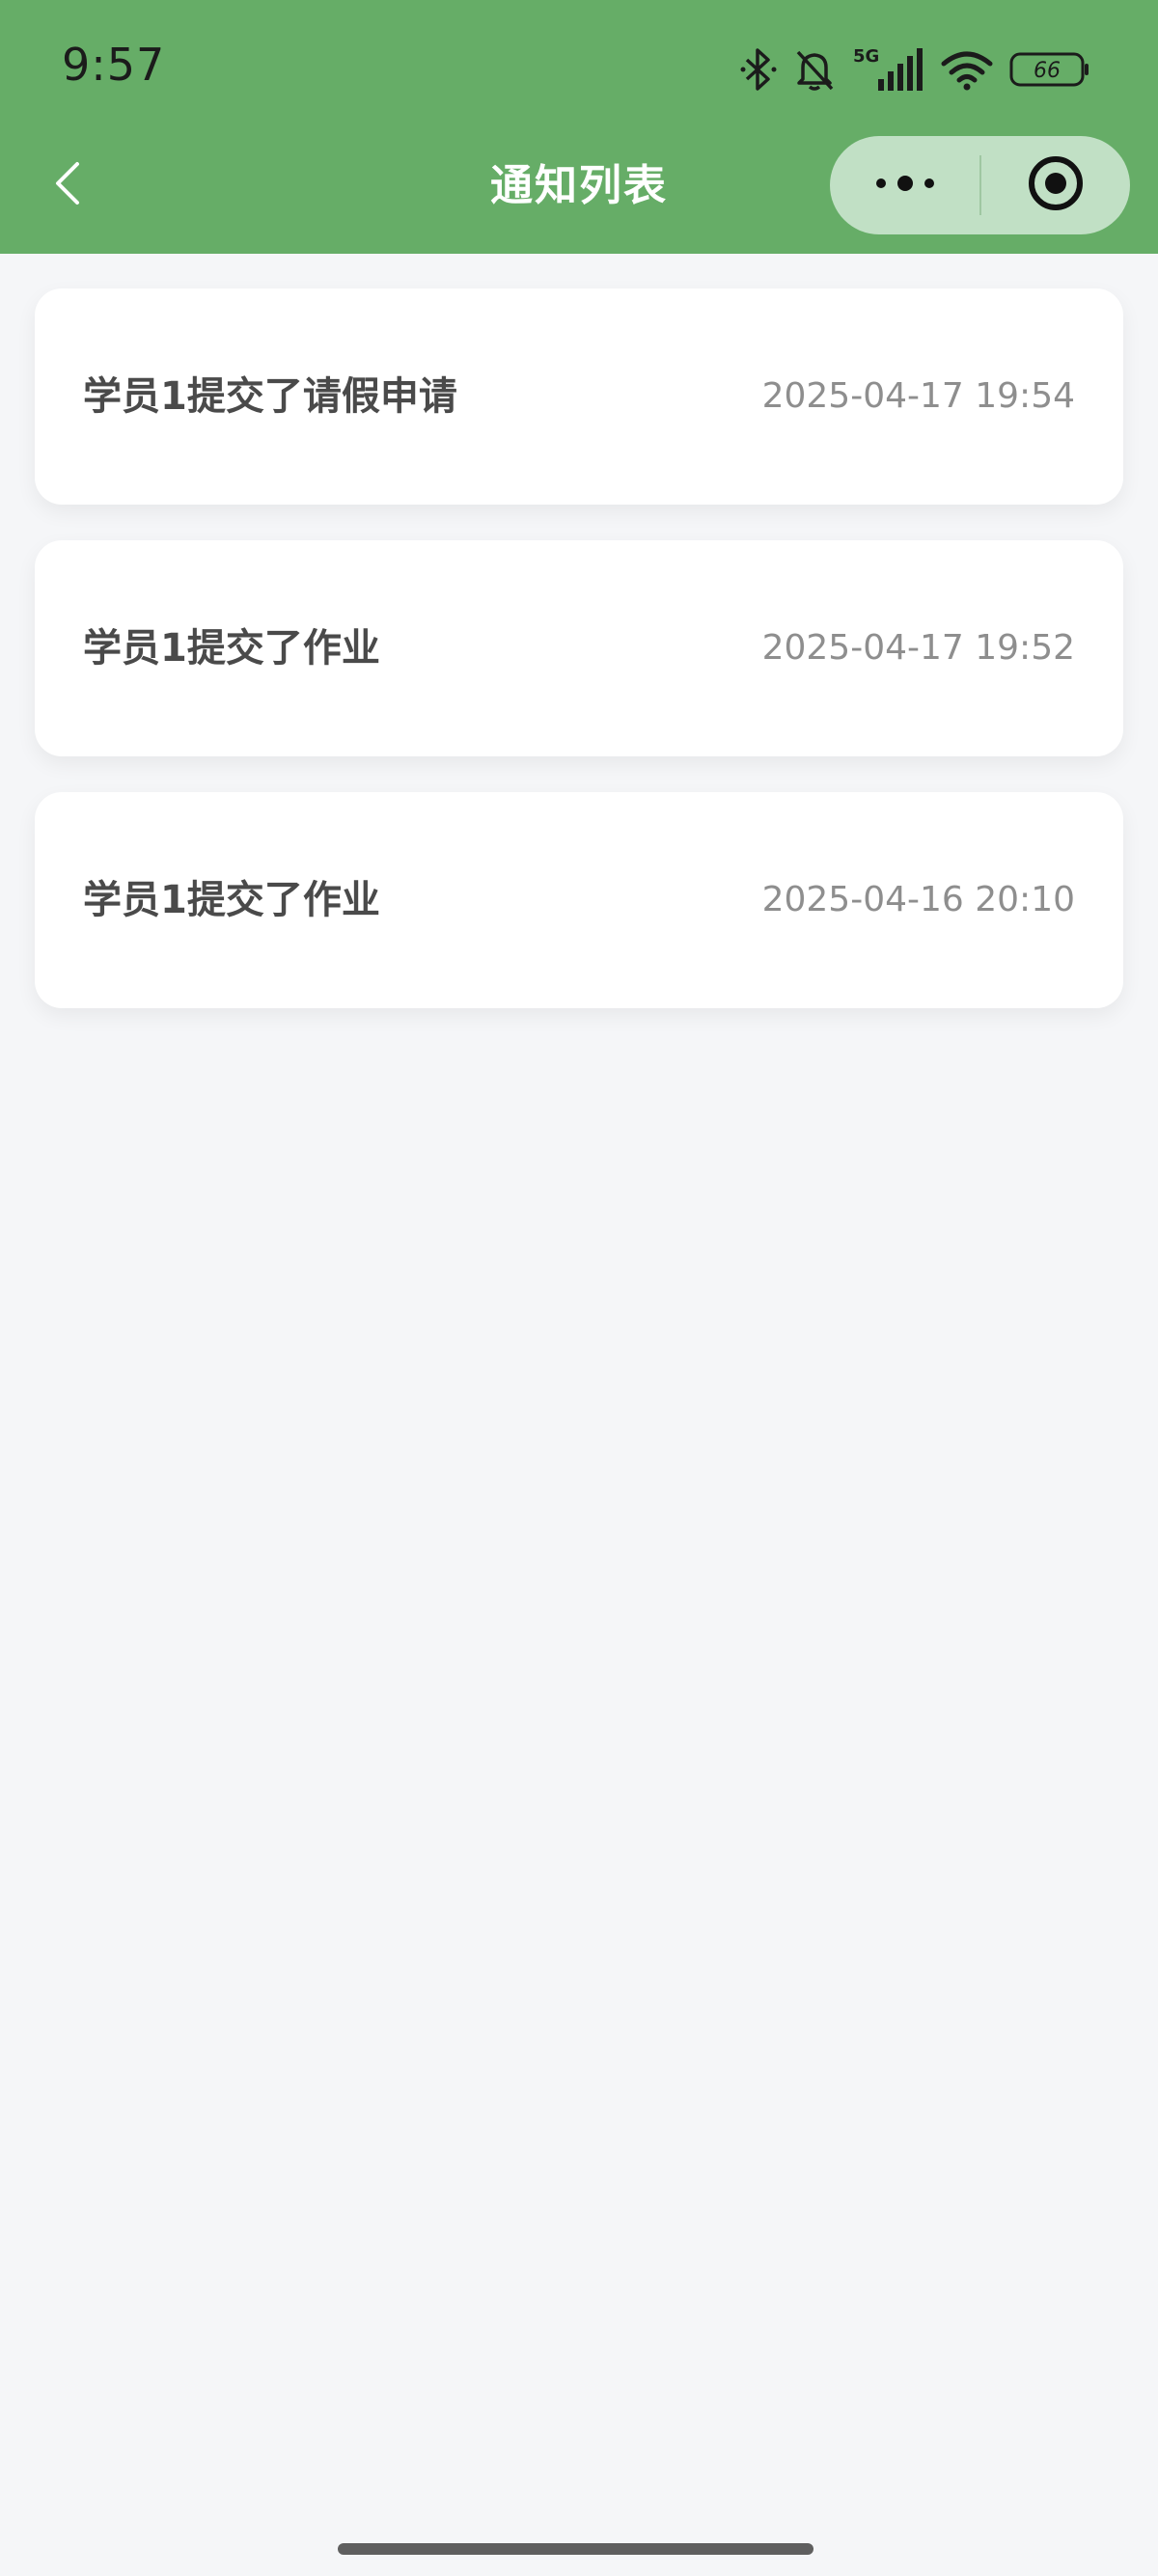  I want to click on status-icons: 5G 66, so click(914, 69).